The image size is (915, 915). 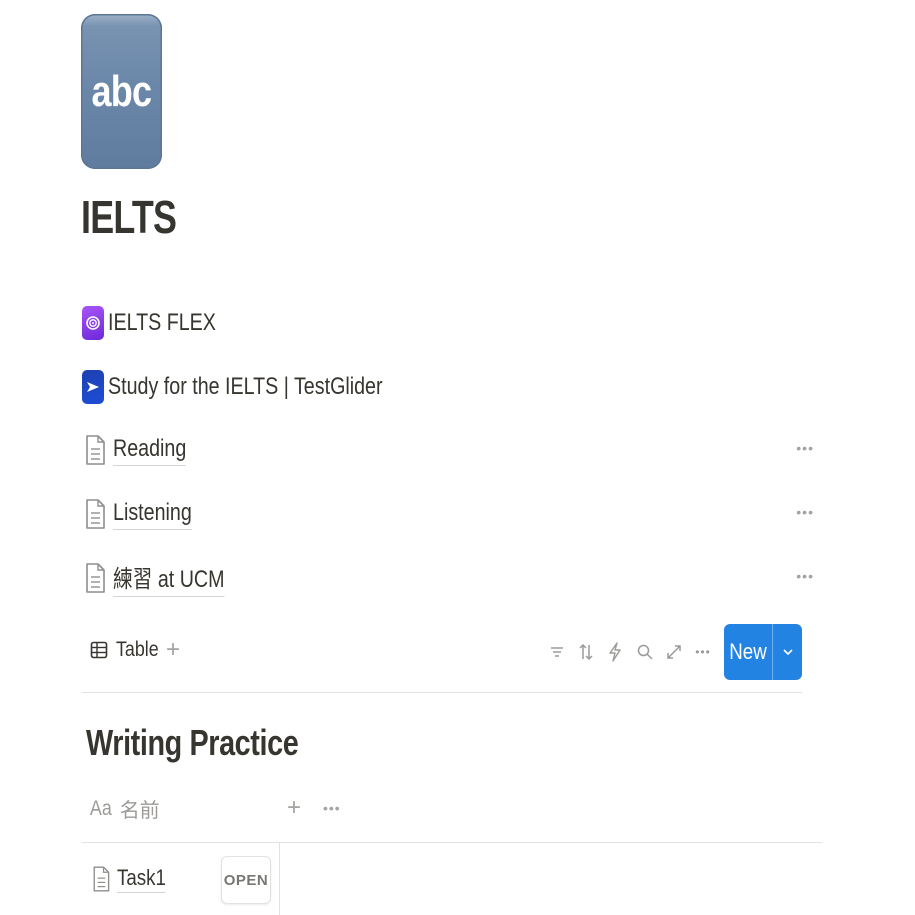 I want to click on subpage-label: Reading, so click(x=150, y=450).